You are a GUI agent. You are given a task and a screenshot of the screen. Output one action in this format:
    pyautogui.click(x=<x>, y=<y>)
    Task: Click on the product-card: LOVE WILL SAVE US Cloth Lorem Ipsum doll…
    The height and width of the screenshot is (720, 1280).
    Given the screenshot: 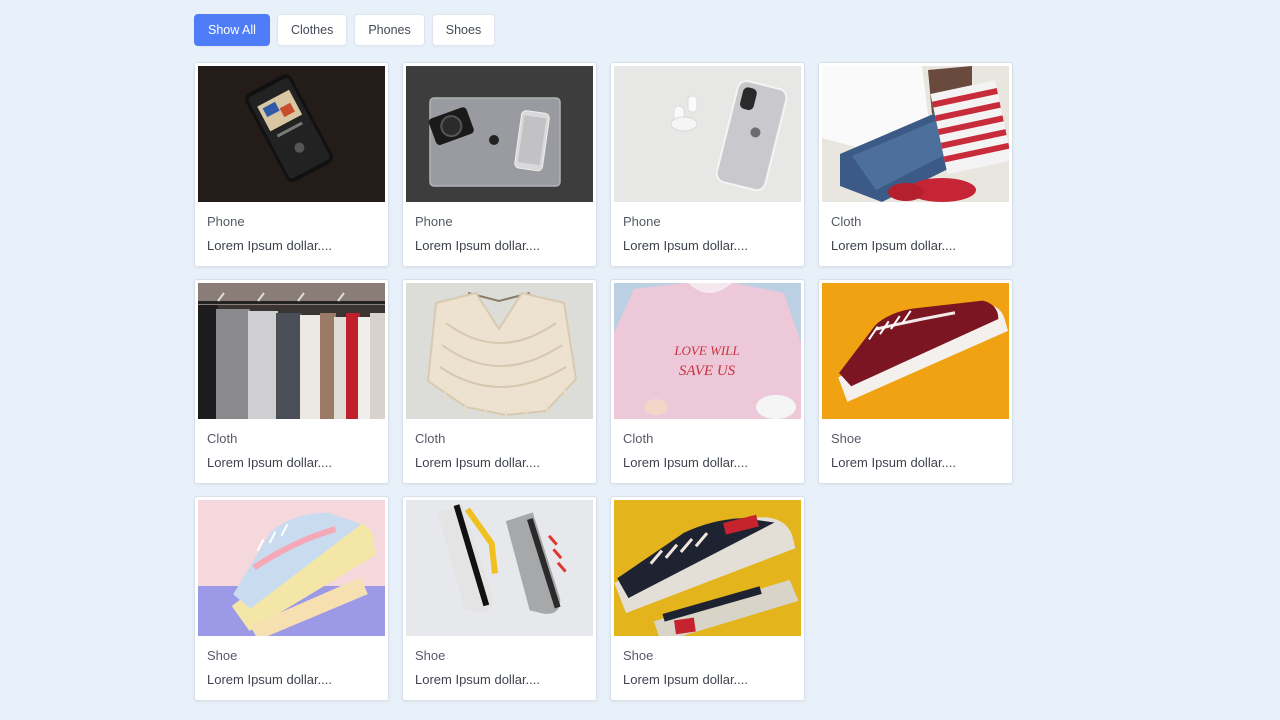 What is the action you would take?
    pyautogui.click(x=707, y=381)
    